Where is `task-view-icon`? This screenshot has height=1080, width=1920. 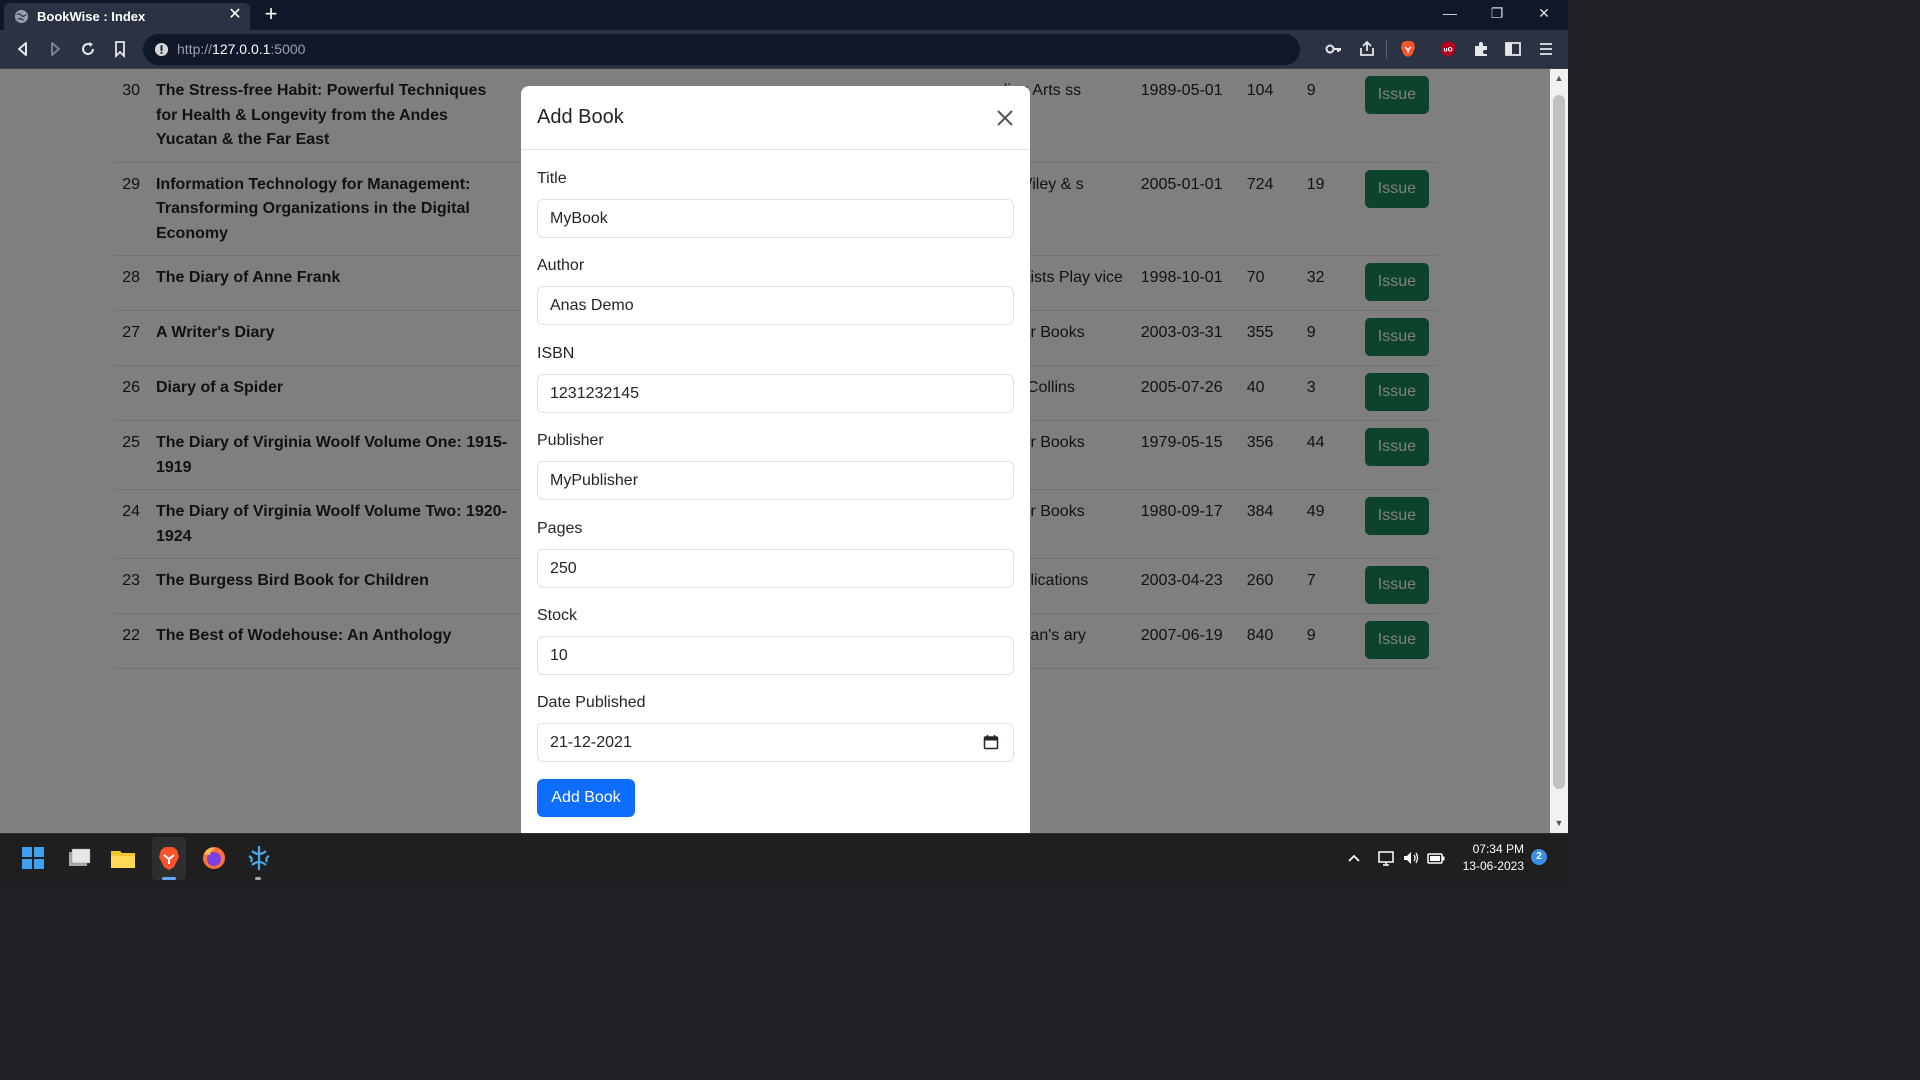
task-view-icon is located at coordinates (79, 858).